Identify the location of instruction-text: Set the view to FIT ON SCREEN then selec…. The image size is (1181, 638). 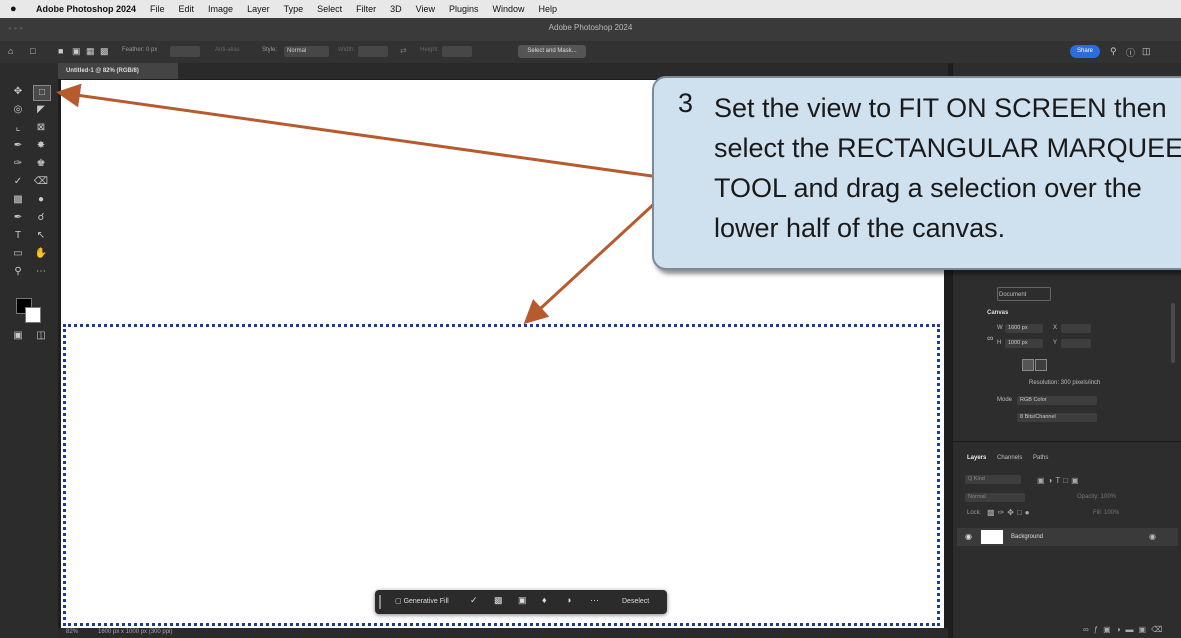
(947, 168).